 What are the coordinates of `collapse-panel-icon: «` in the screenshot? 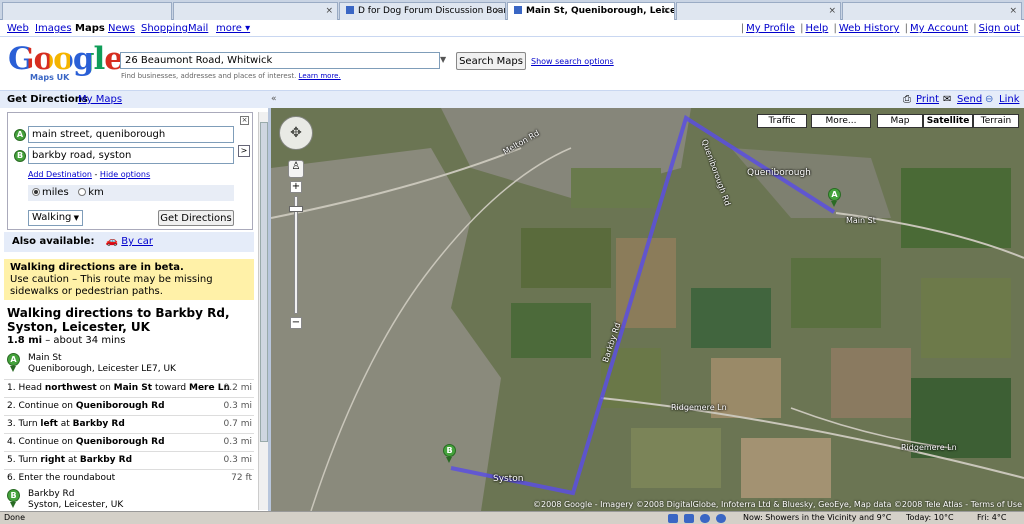 It's located at (274, 99).